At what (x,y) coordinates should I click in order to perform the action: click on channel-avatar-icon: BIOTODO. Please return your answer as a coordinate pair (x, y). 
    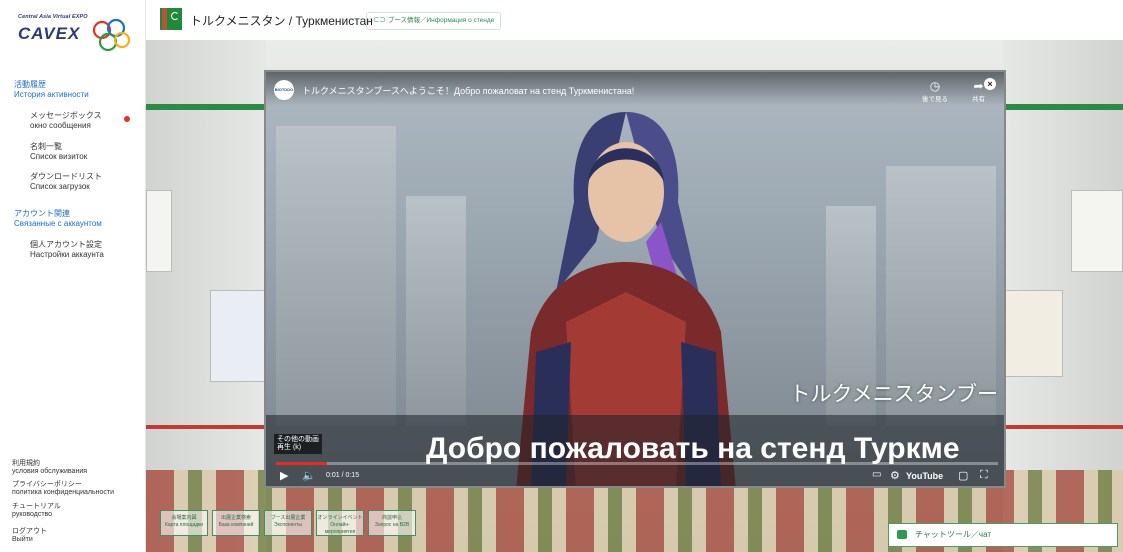
    Looking at the image, I should click on (284, 90).